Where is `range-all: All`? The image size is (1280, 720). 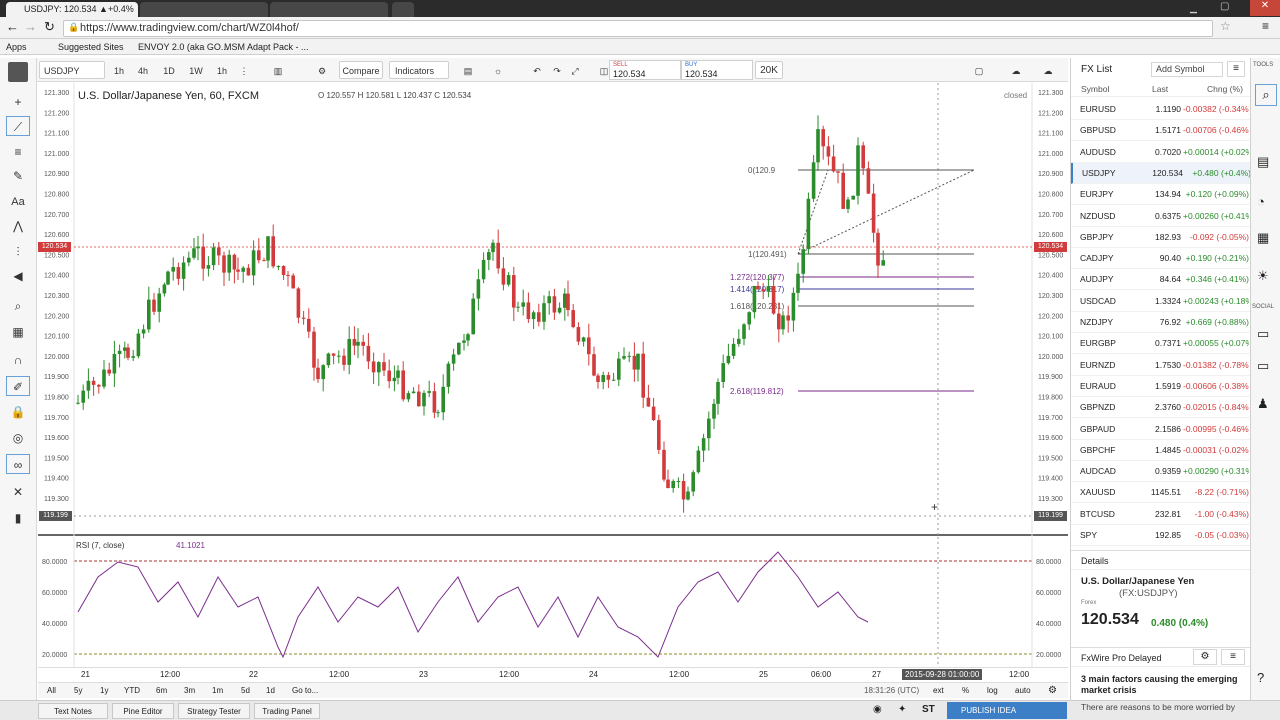 range-all: All is located at coordinates (51, 690).